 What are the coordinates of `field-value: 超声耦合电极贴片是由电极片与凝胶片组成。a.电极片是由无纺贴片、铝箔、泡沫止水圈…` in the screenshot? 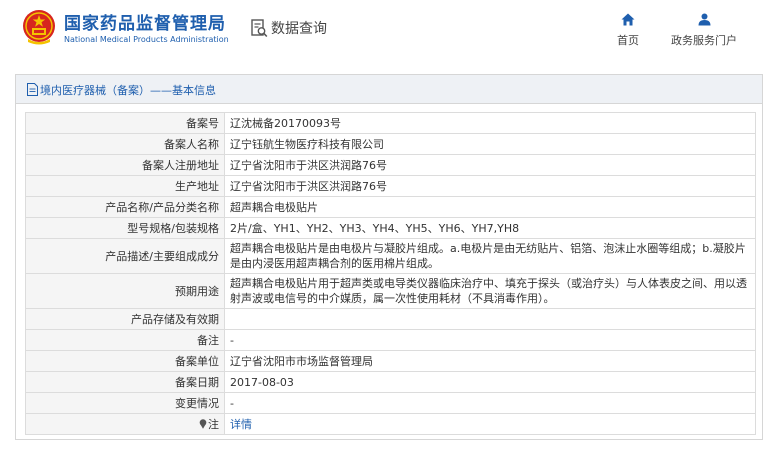 It's located at (490, 256).